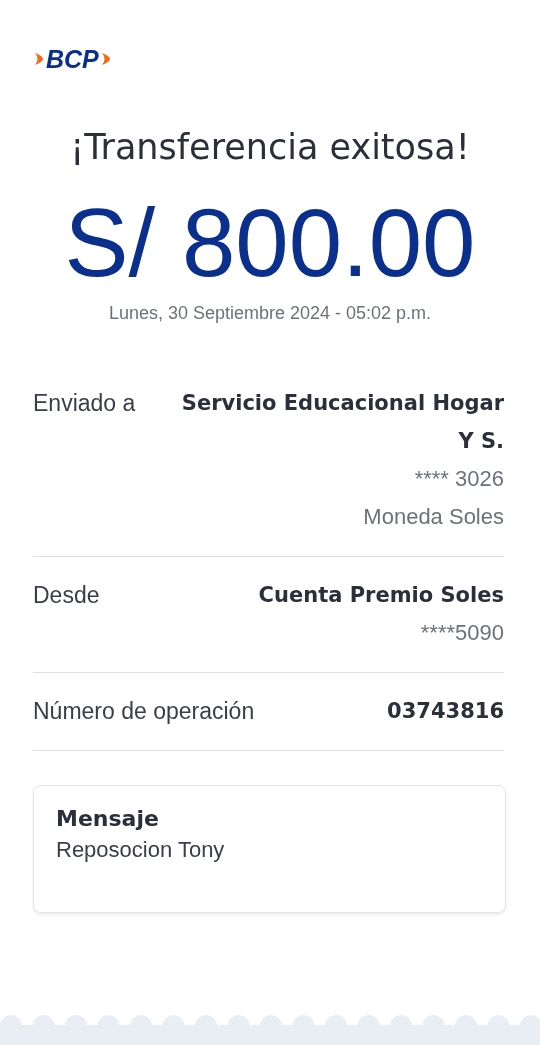  I want to click on date-time: Lunes, 30 Septiembre 2024 - 05:02 p.m., so click(270, 313).